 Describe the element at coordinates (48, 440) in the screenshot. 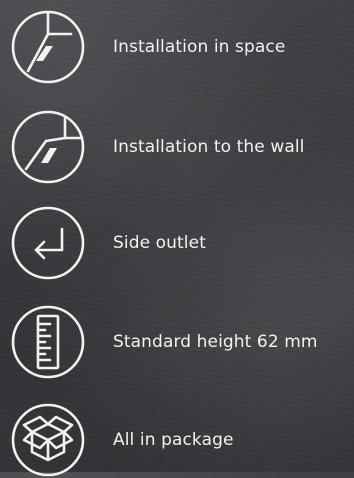

I see `package-box-icon` at that location.